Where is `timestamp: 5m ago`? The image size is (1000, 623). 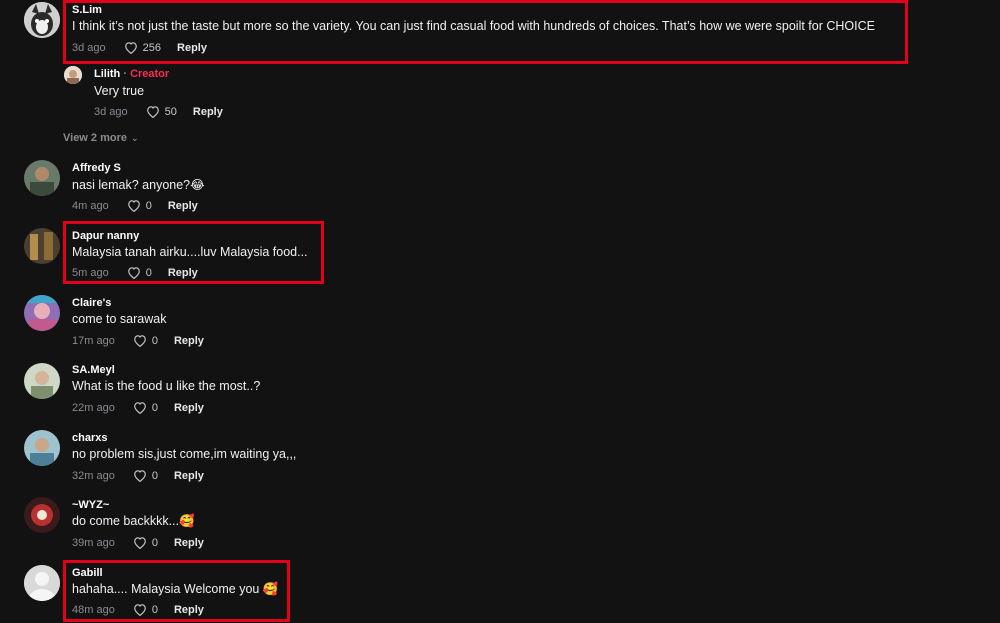 timestamp: 5m ago is located at coordinates (90, 272).